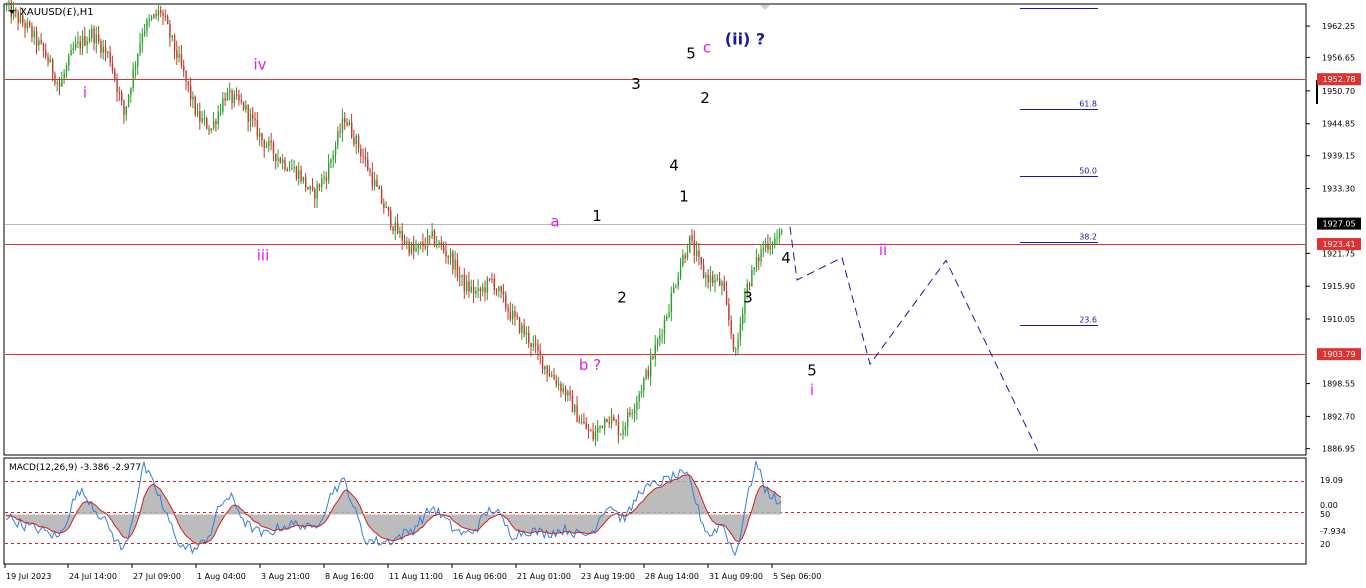 The height and width of the screenshot is (588, 1366). I want to click on macd-axis-tick: 19.09, so click(1331, 480).